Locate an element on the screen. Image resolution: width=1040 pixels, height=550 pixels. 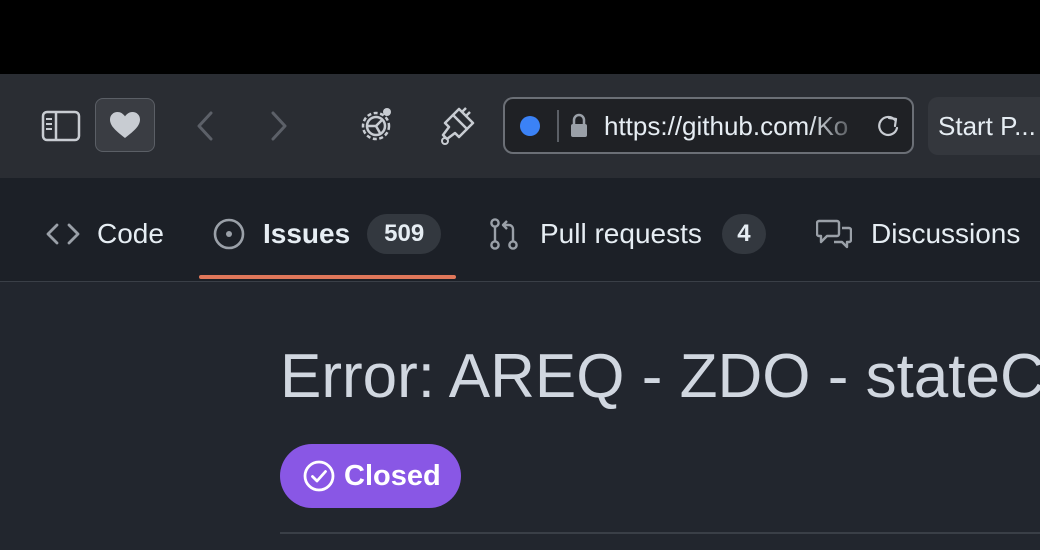
tab-issues-label: Issues is located at coordinates (307, 233).